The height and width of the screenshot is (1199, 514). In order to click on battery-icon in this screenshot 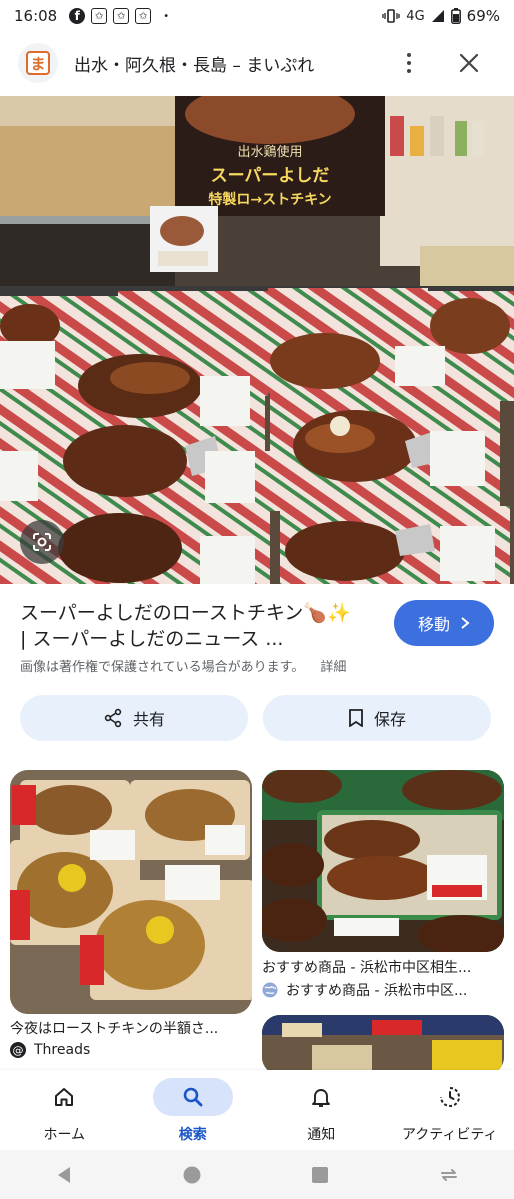, I will do `click(455, 16)`.